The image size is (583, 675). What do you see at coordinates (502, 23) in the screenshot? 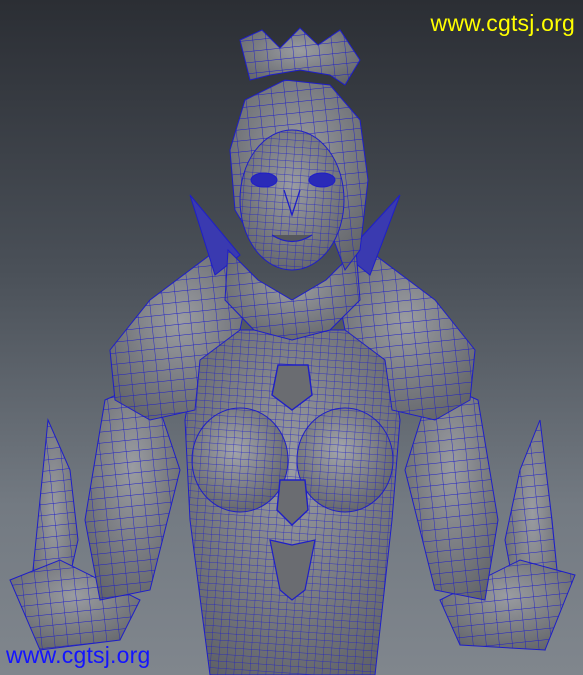
I see `watermark-top: www.cgtsj.org` at bounding box center [502, 23].